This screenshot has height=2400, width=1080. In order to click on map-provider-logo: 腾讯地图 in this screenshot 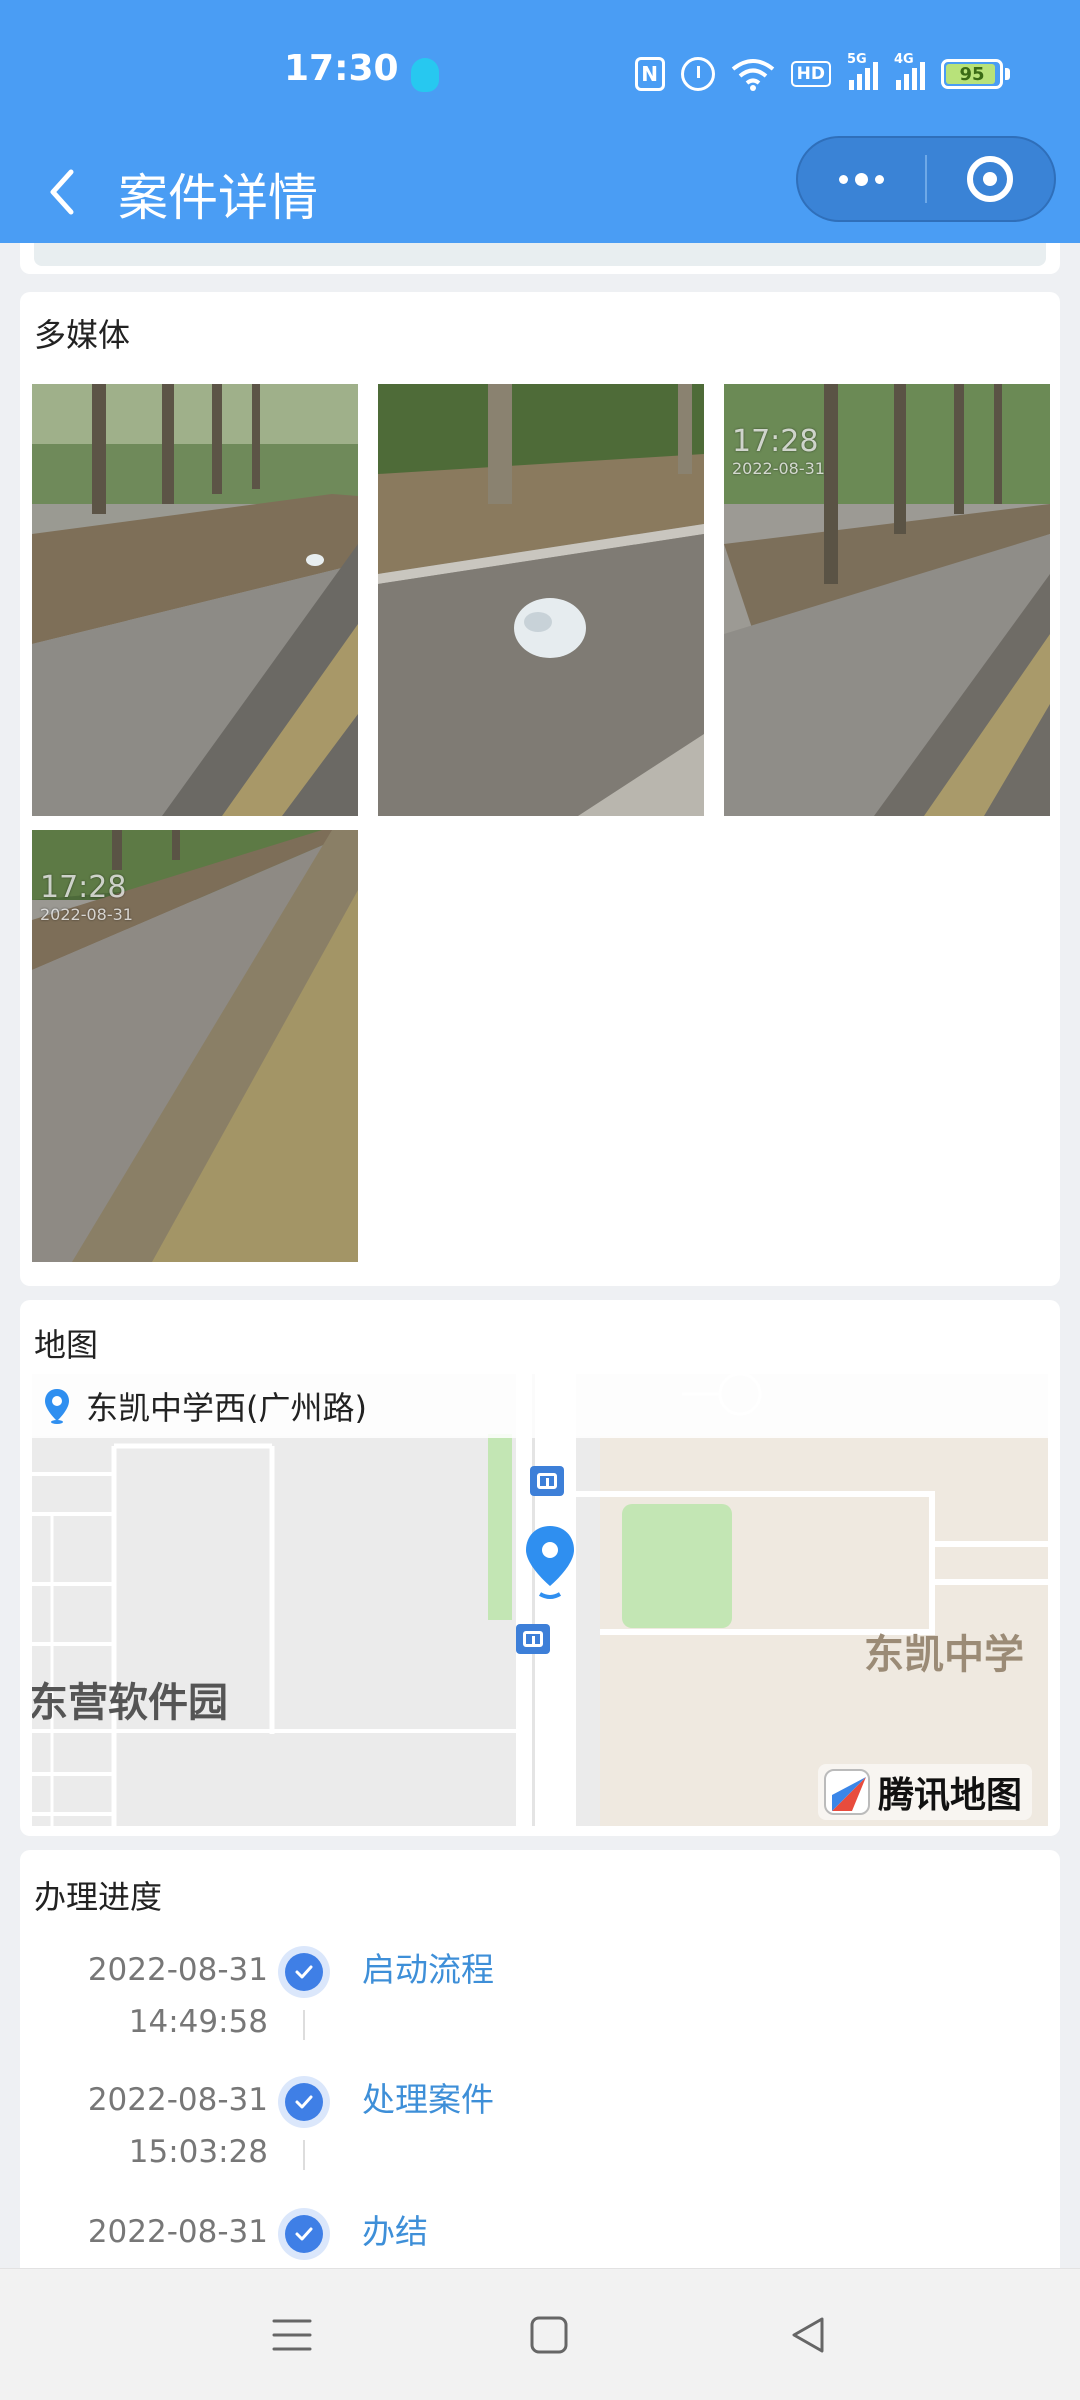, I will do `click(924, 1792)`.